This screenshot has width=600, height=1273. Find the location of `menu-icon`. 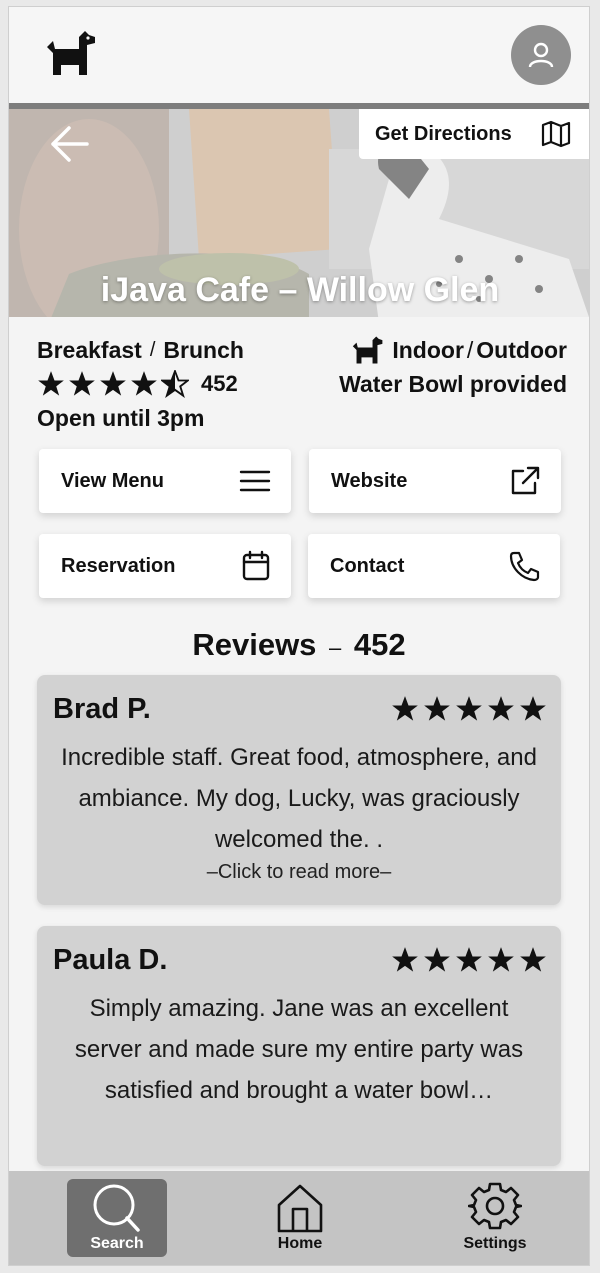

menu-icon is located at coordinates (255, 481).